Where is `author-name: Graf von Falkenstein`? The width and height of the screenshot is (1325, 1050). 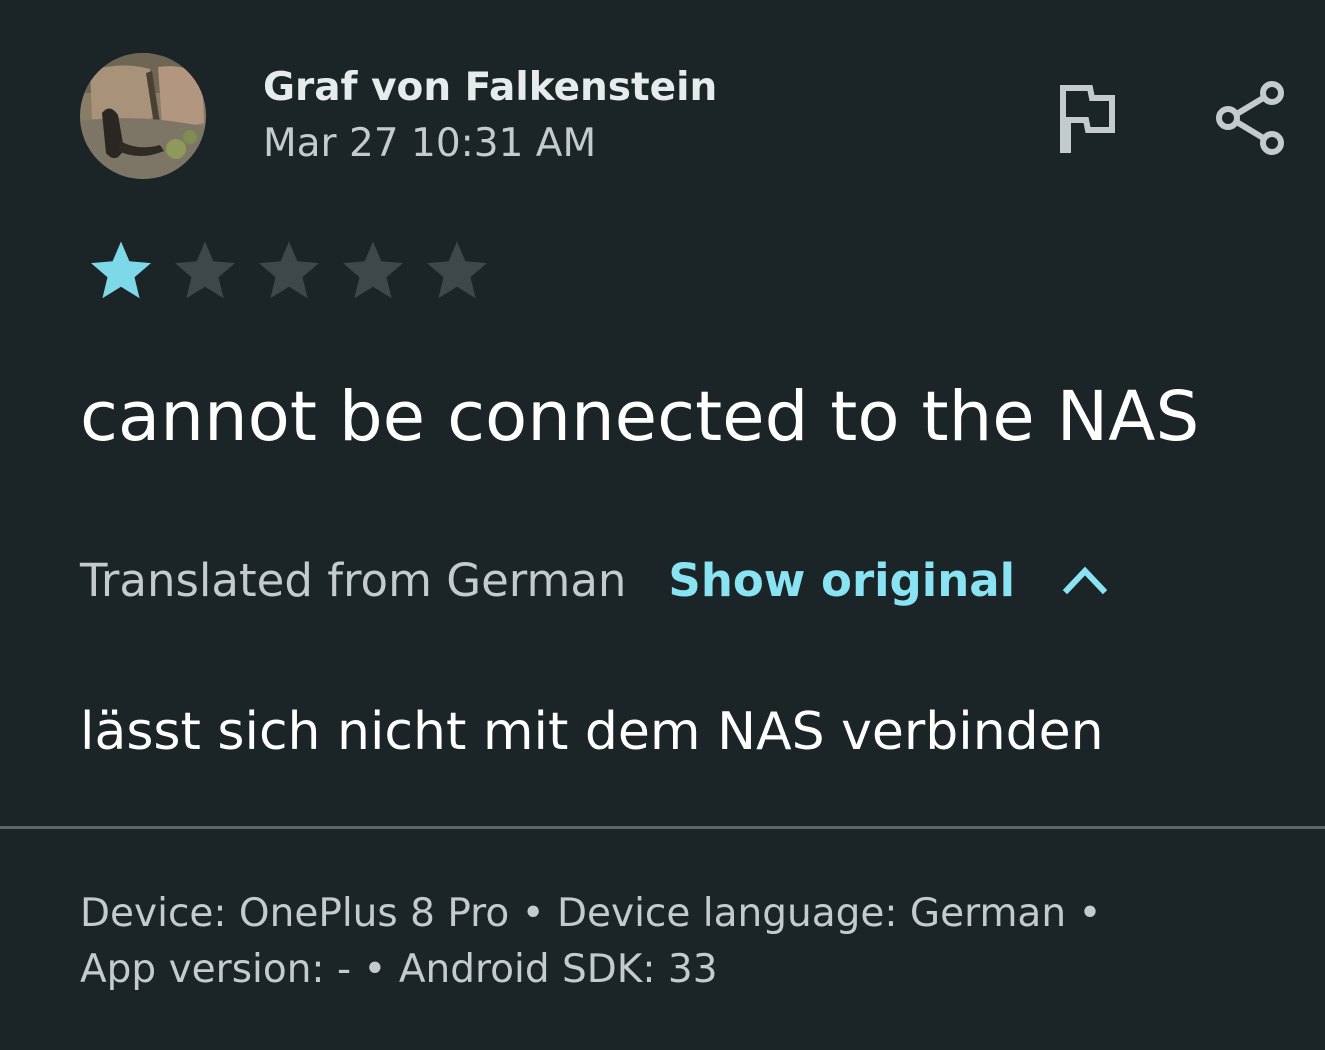 author-name: Graf von Falkenstein is located at coordinates (490, 87).